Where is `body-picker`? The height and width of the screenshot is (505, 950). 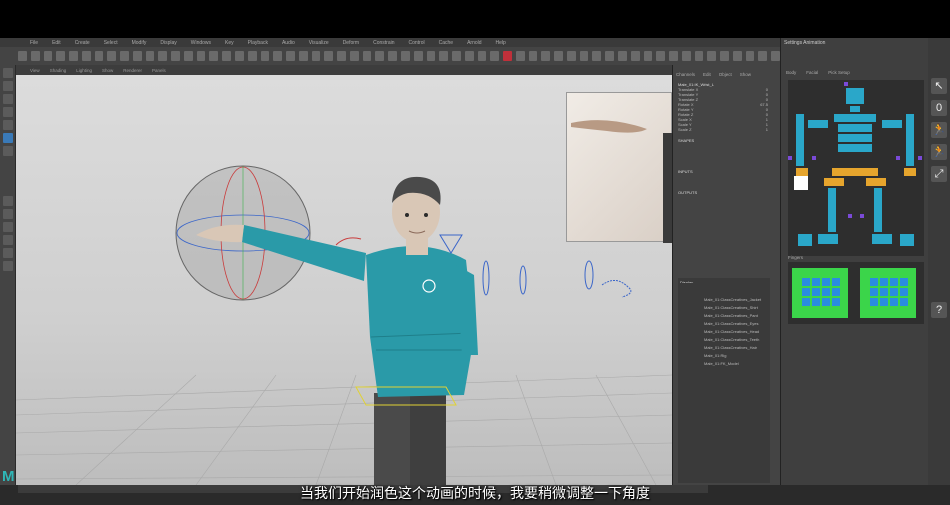
body-picker is located at coordinates (856, 168).